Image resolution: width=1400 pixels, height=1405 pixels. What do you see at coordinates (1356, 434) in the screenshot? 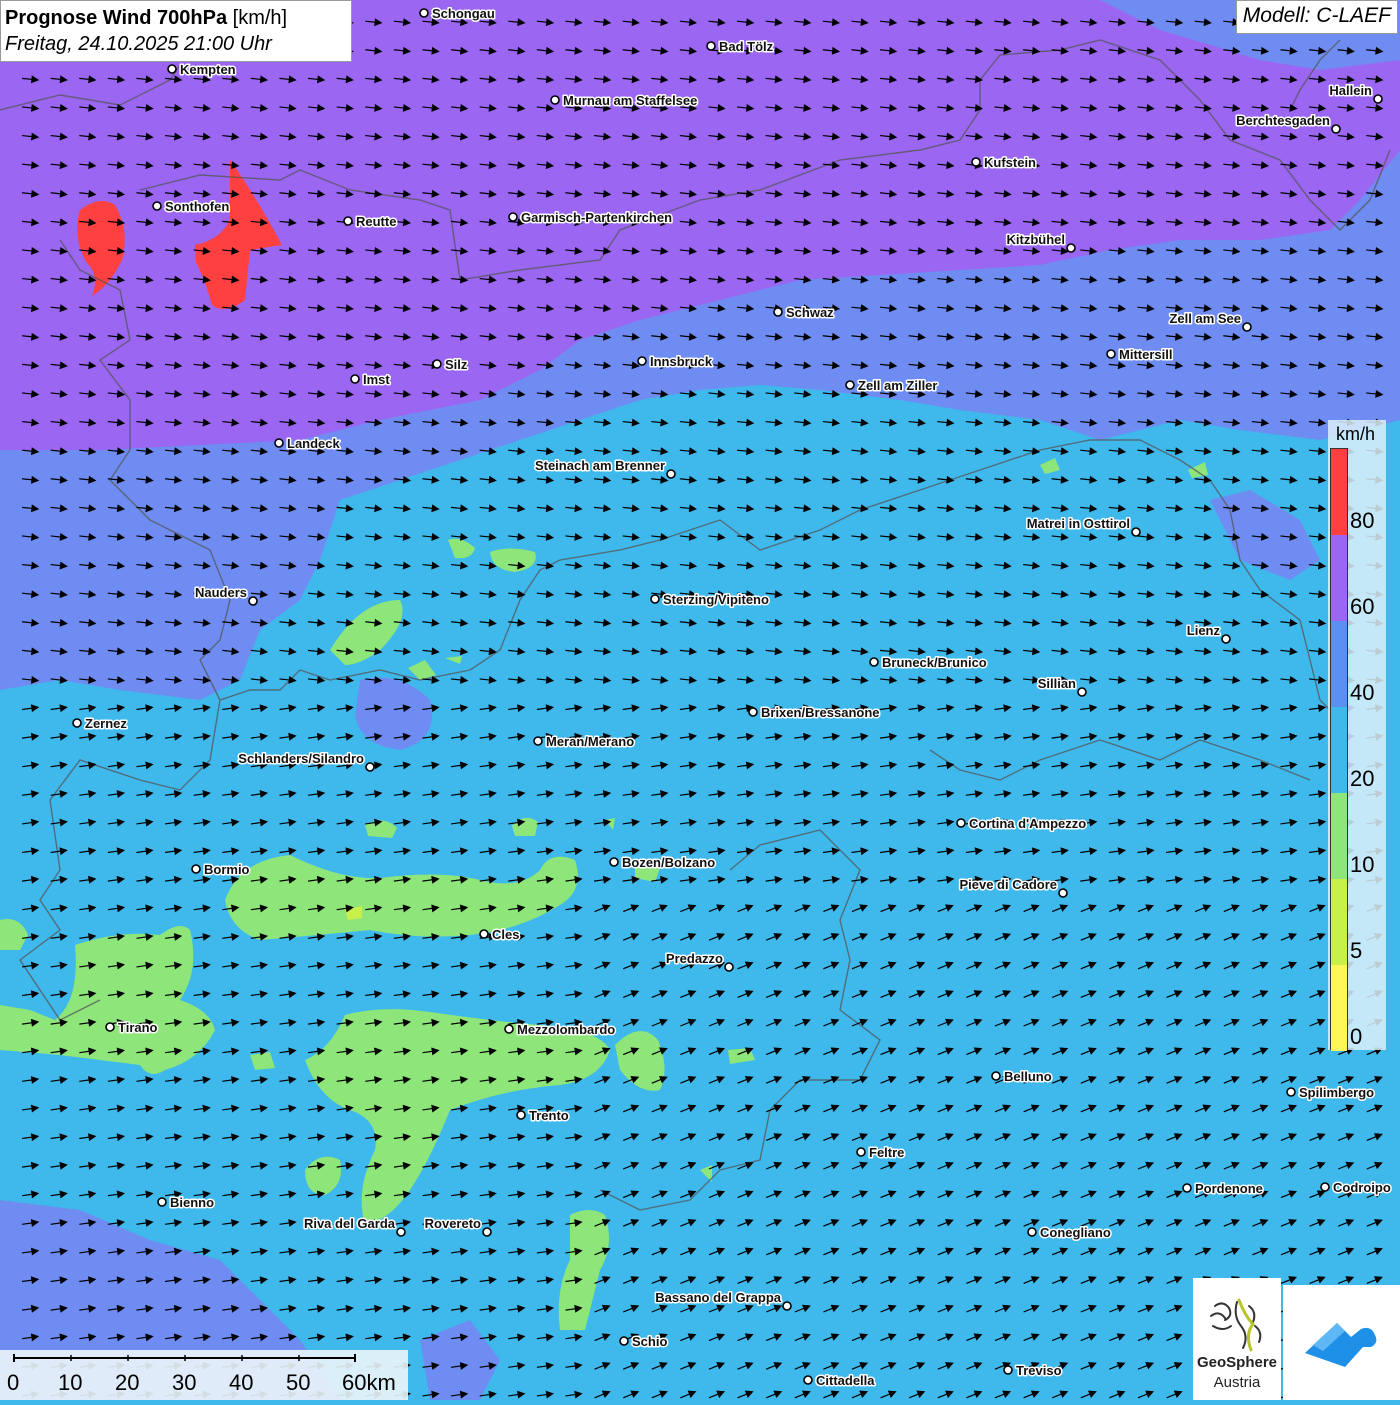
I see `legend-unit: km/h` at bounding box center [1356, 434].